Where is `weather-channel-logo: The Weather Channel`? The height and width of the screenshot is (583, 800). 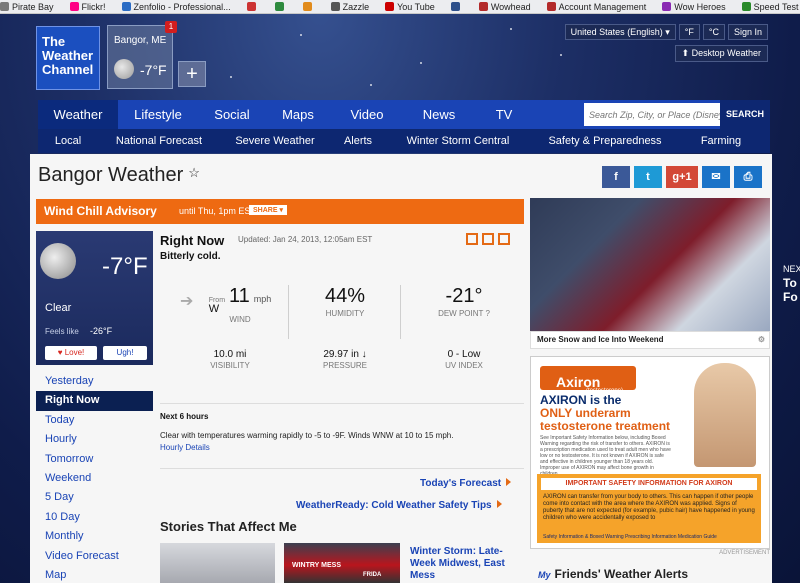
weather-channel-logo: The Weather Channel is located at coordinates (68, 58).